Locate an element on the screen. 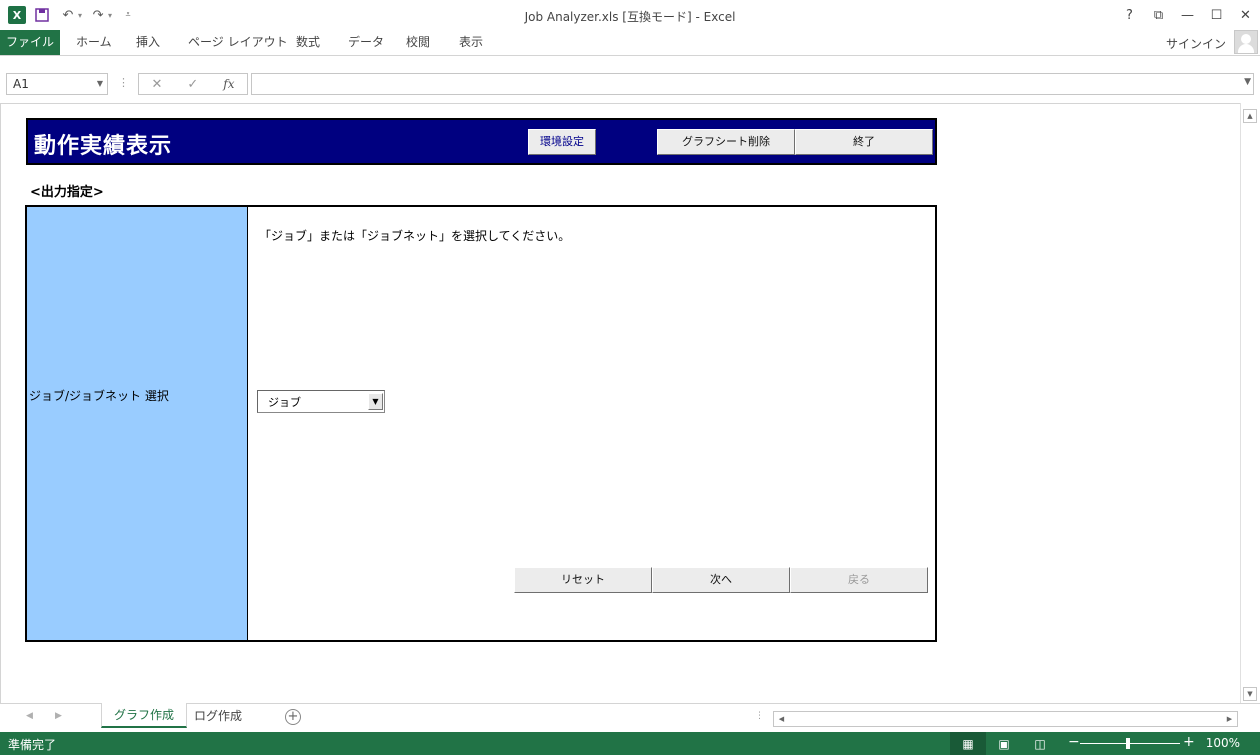 The image size is (1260, 755). scroll-right-icon: ▶ is located at coordinates (1229, 719).